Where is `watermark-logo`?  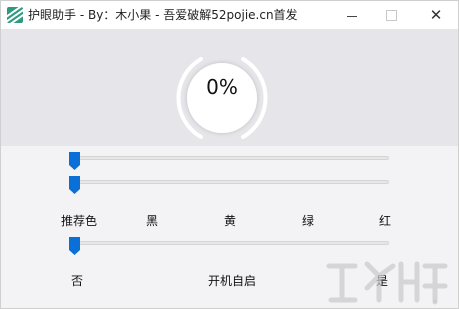
watermark-logo is located at coordinates (387, 283).